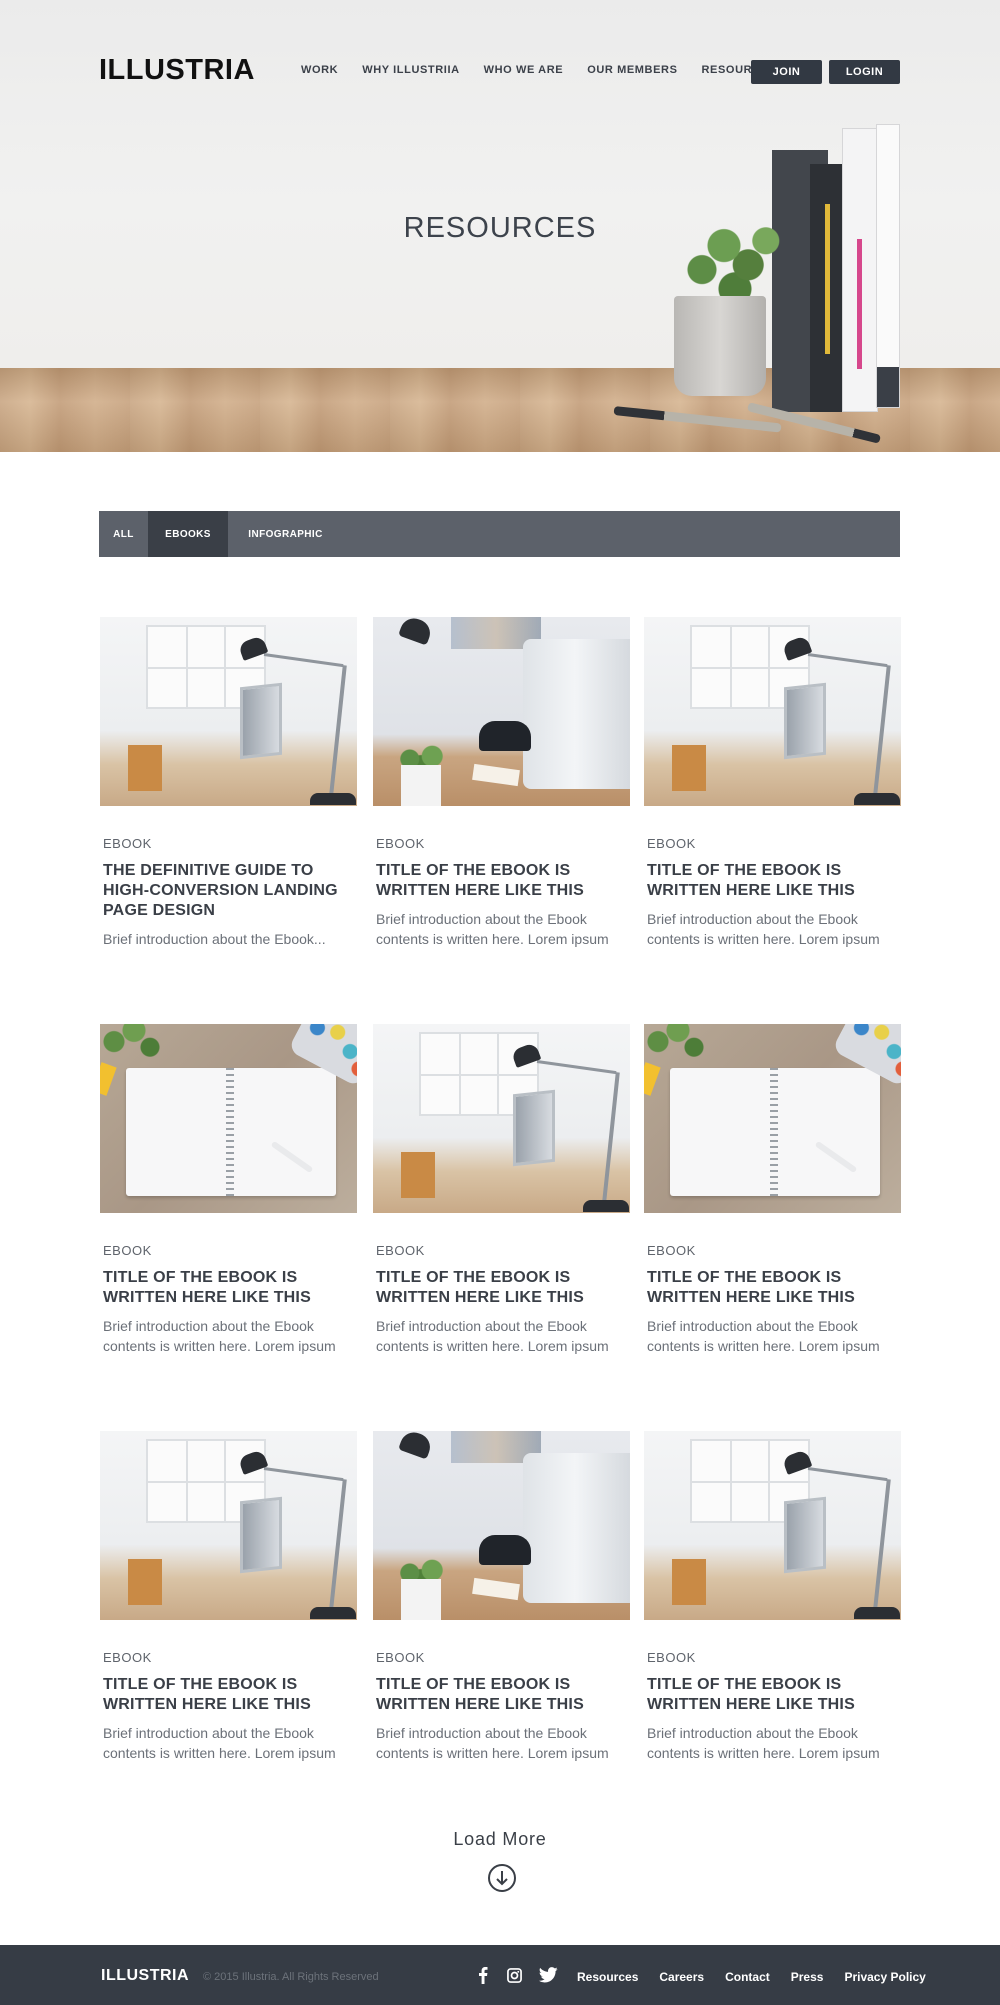  What do you see at coordinates (291, 1977) in the screenshot?
I see `copyright-text: © 2015 Illustria. All Rights Reserved` at bounding box center [291, 1977].